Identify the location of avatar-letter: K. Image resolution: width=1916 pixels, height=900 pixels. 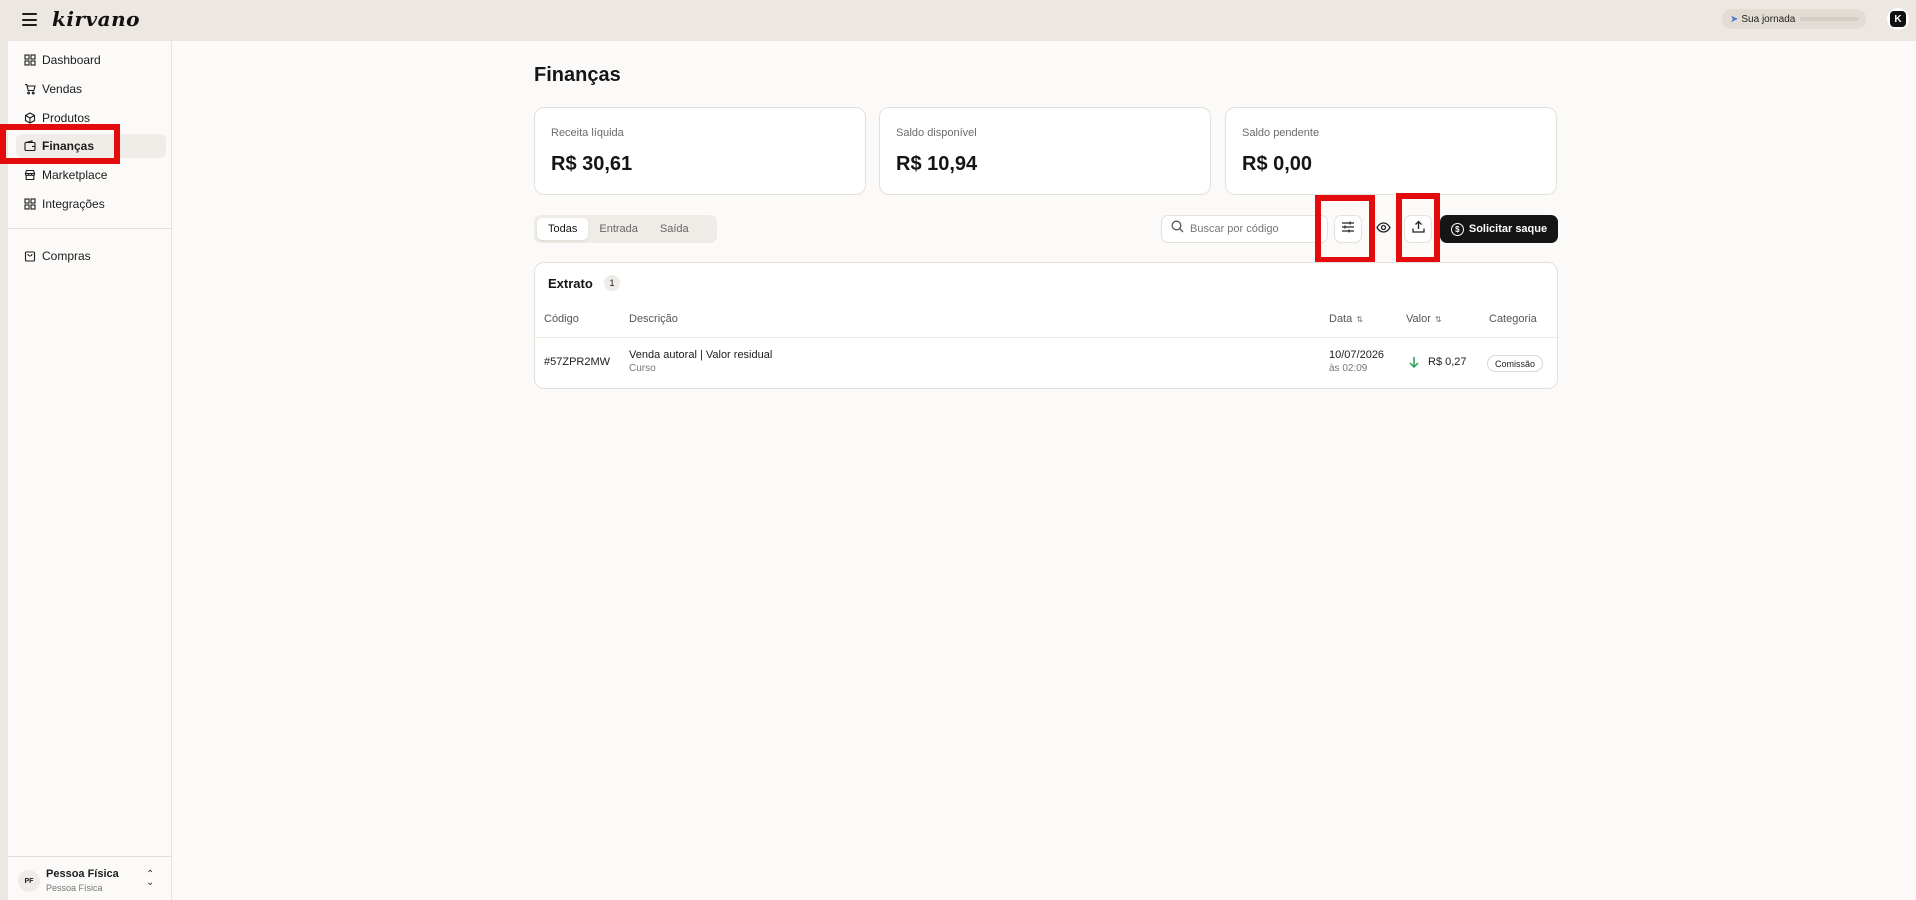
(1898, 19).